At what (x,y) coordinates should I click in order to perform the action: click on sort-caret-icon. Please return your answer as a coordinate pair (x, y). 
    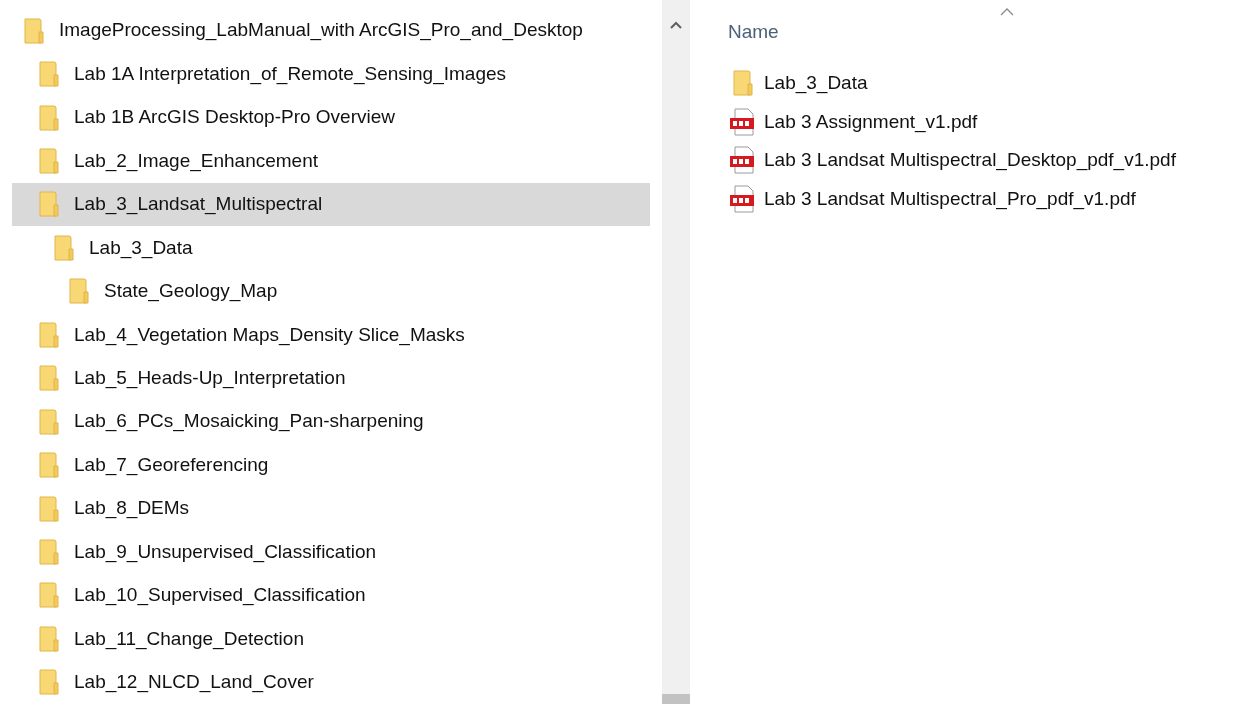
    Looking at the image, I should click on (1007, 12).